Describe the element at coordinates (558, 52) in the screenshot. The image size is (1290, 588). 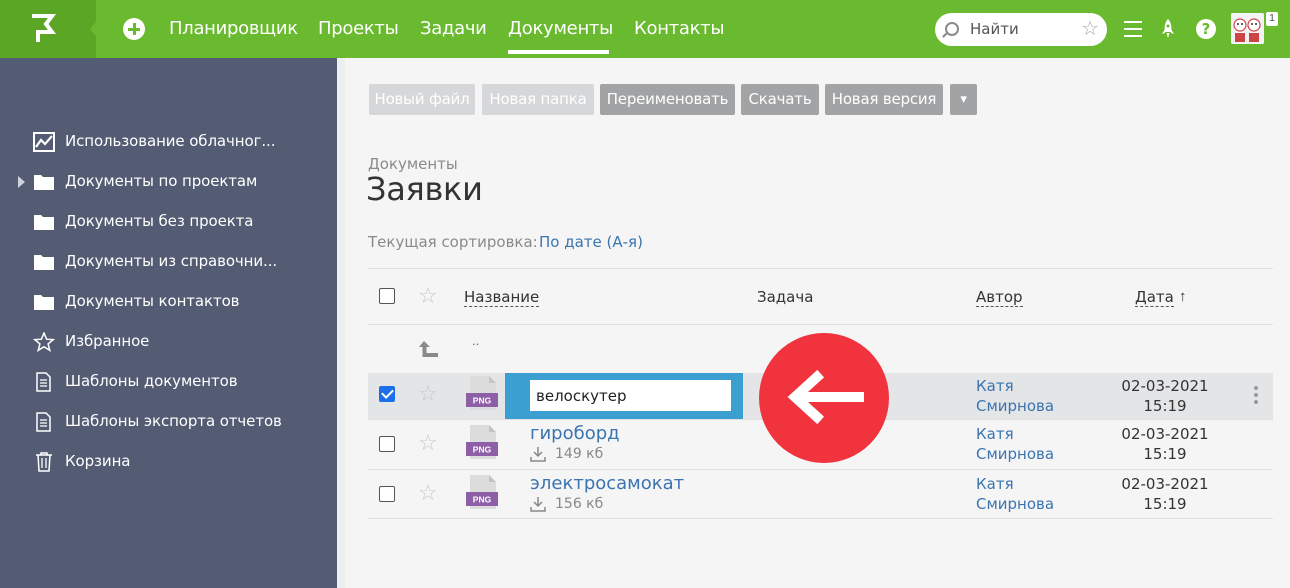
I see `nav-active-indicator` at that location.